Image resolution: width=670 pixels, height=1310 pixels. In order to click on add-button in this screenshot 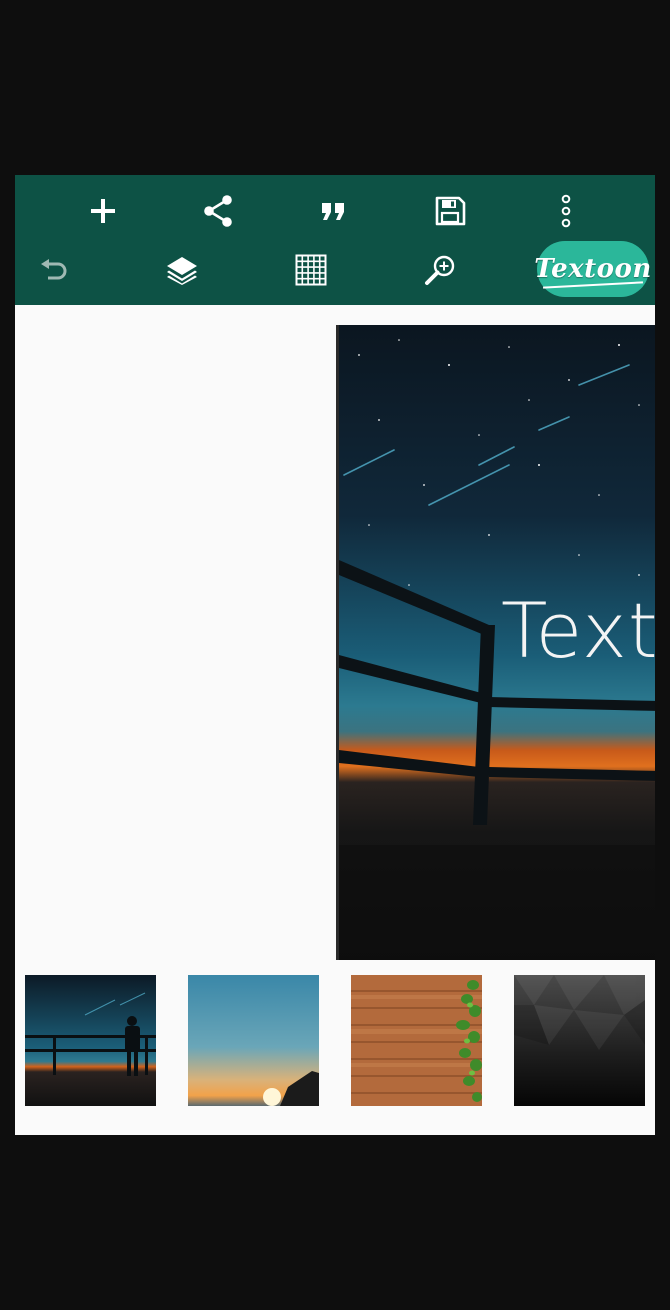, I will do `click(103, 211)`.